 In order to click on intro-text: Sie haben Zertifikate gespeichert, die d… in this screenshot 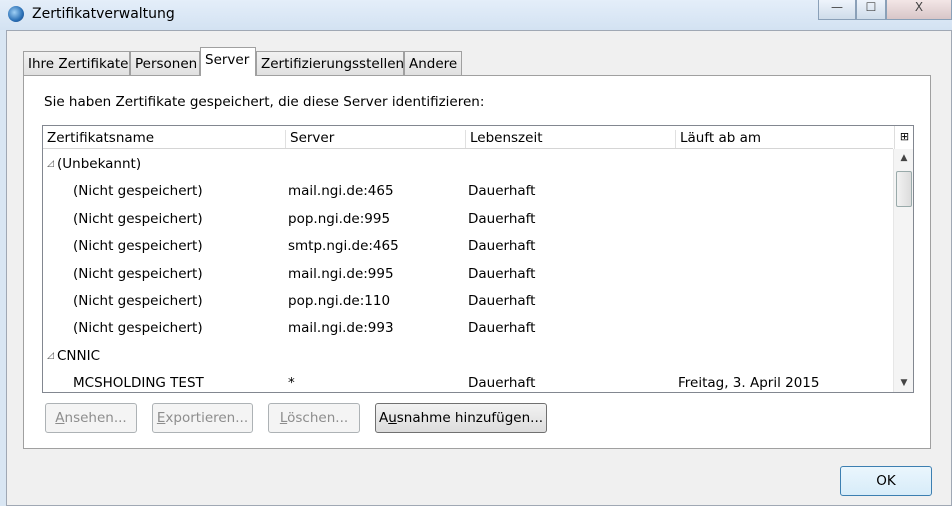, I will do `click(264, 102)`.